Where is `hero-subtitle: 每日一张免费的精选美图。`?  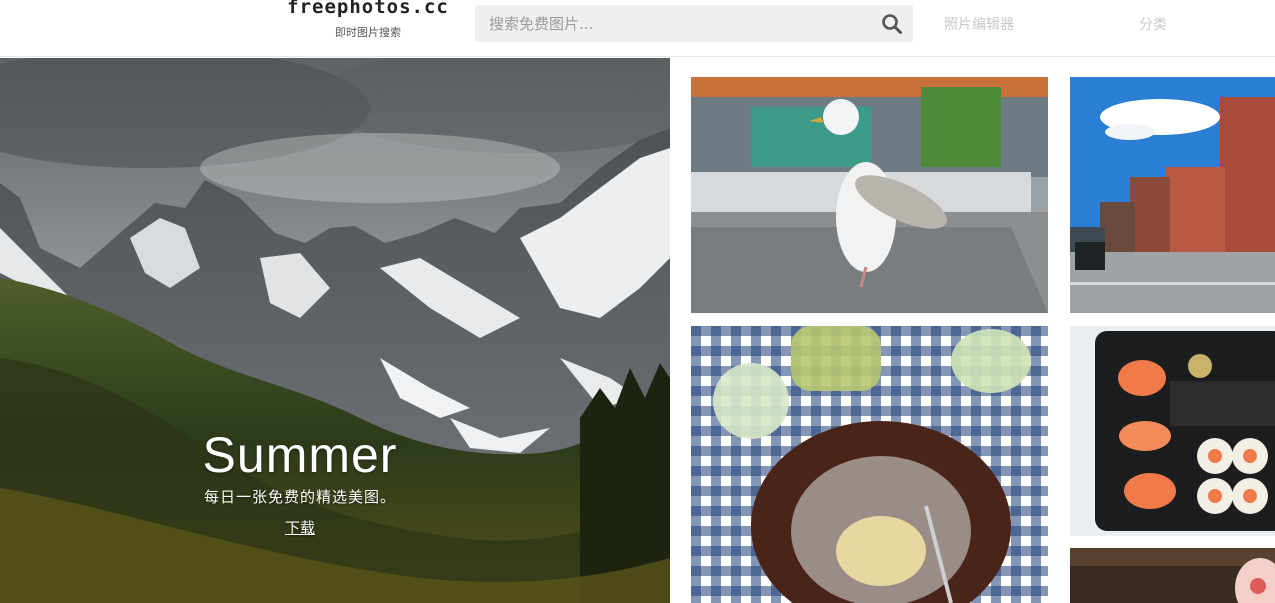
hero-subtitle: 每日一张免费的精选美图。 is located at coordinates (299, 497).